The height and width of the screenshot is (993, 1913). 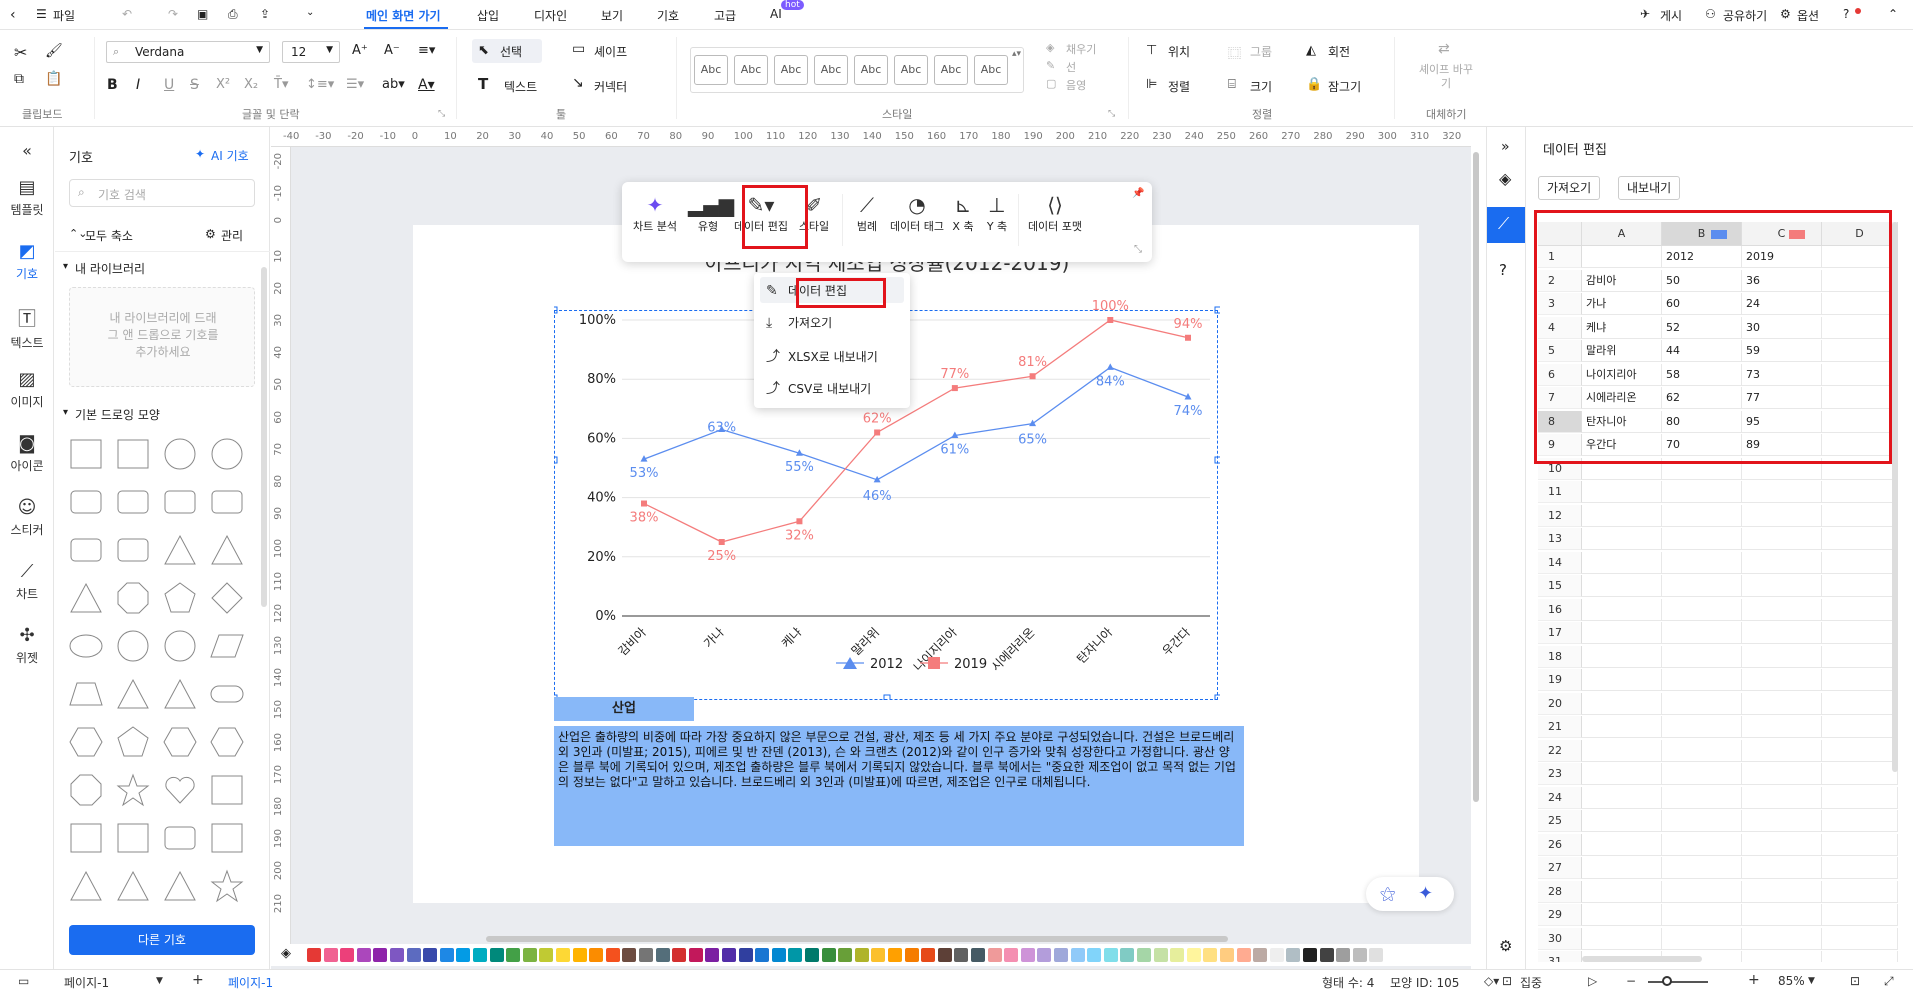 I want to click on shape-pill-icon, so click(x=227, y=694).